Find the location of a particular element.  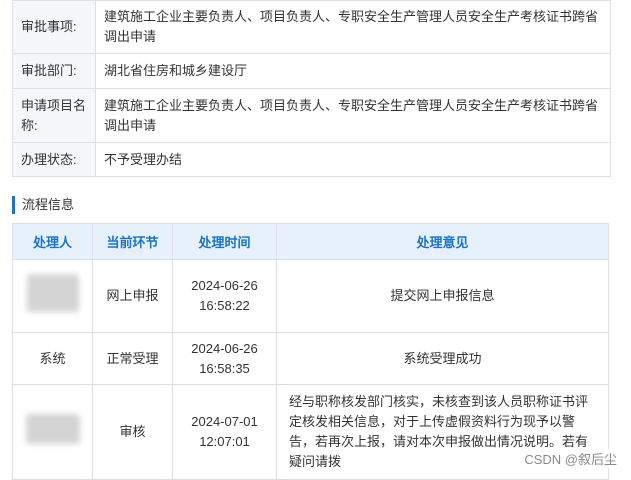

time-text: 16:58:22 is located at coordinates (224, 305).